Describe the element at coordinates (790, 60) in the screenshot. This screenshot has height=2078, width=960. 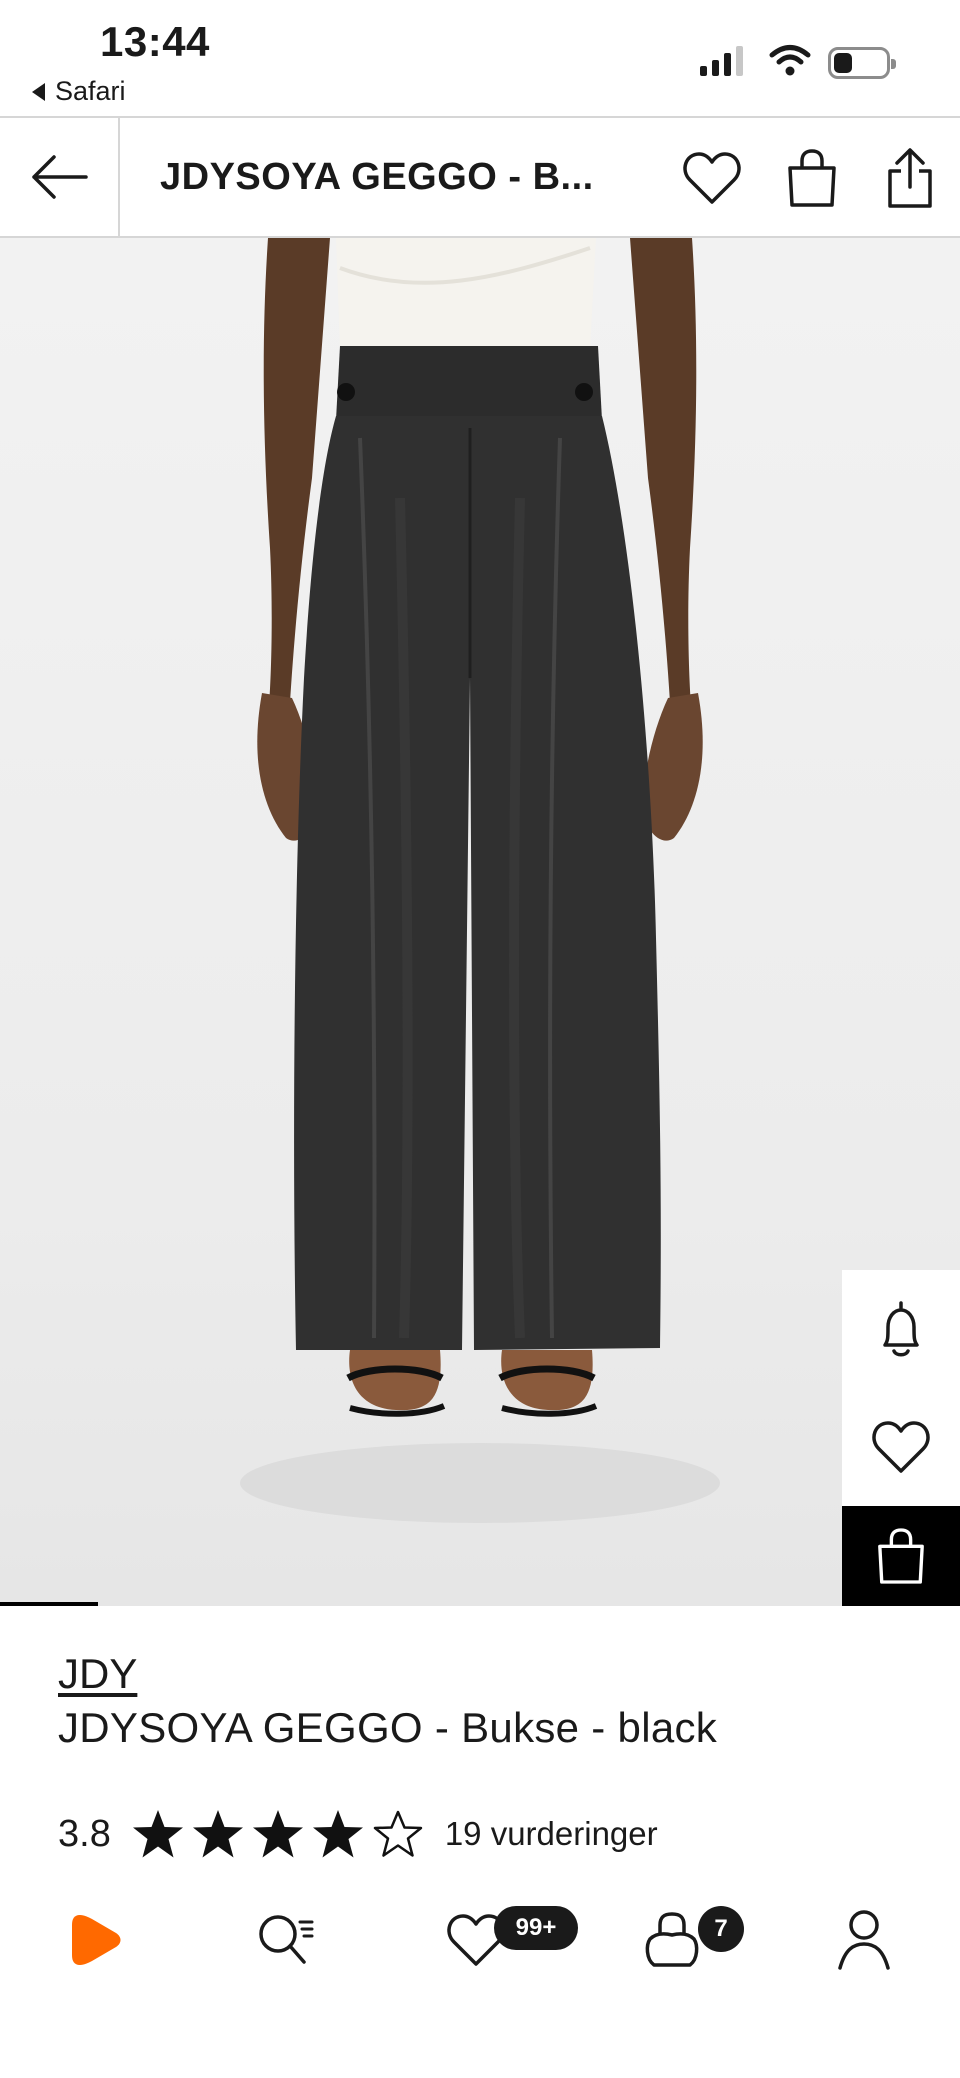
I see `wifi-icon` at that location.